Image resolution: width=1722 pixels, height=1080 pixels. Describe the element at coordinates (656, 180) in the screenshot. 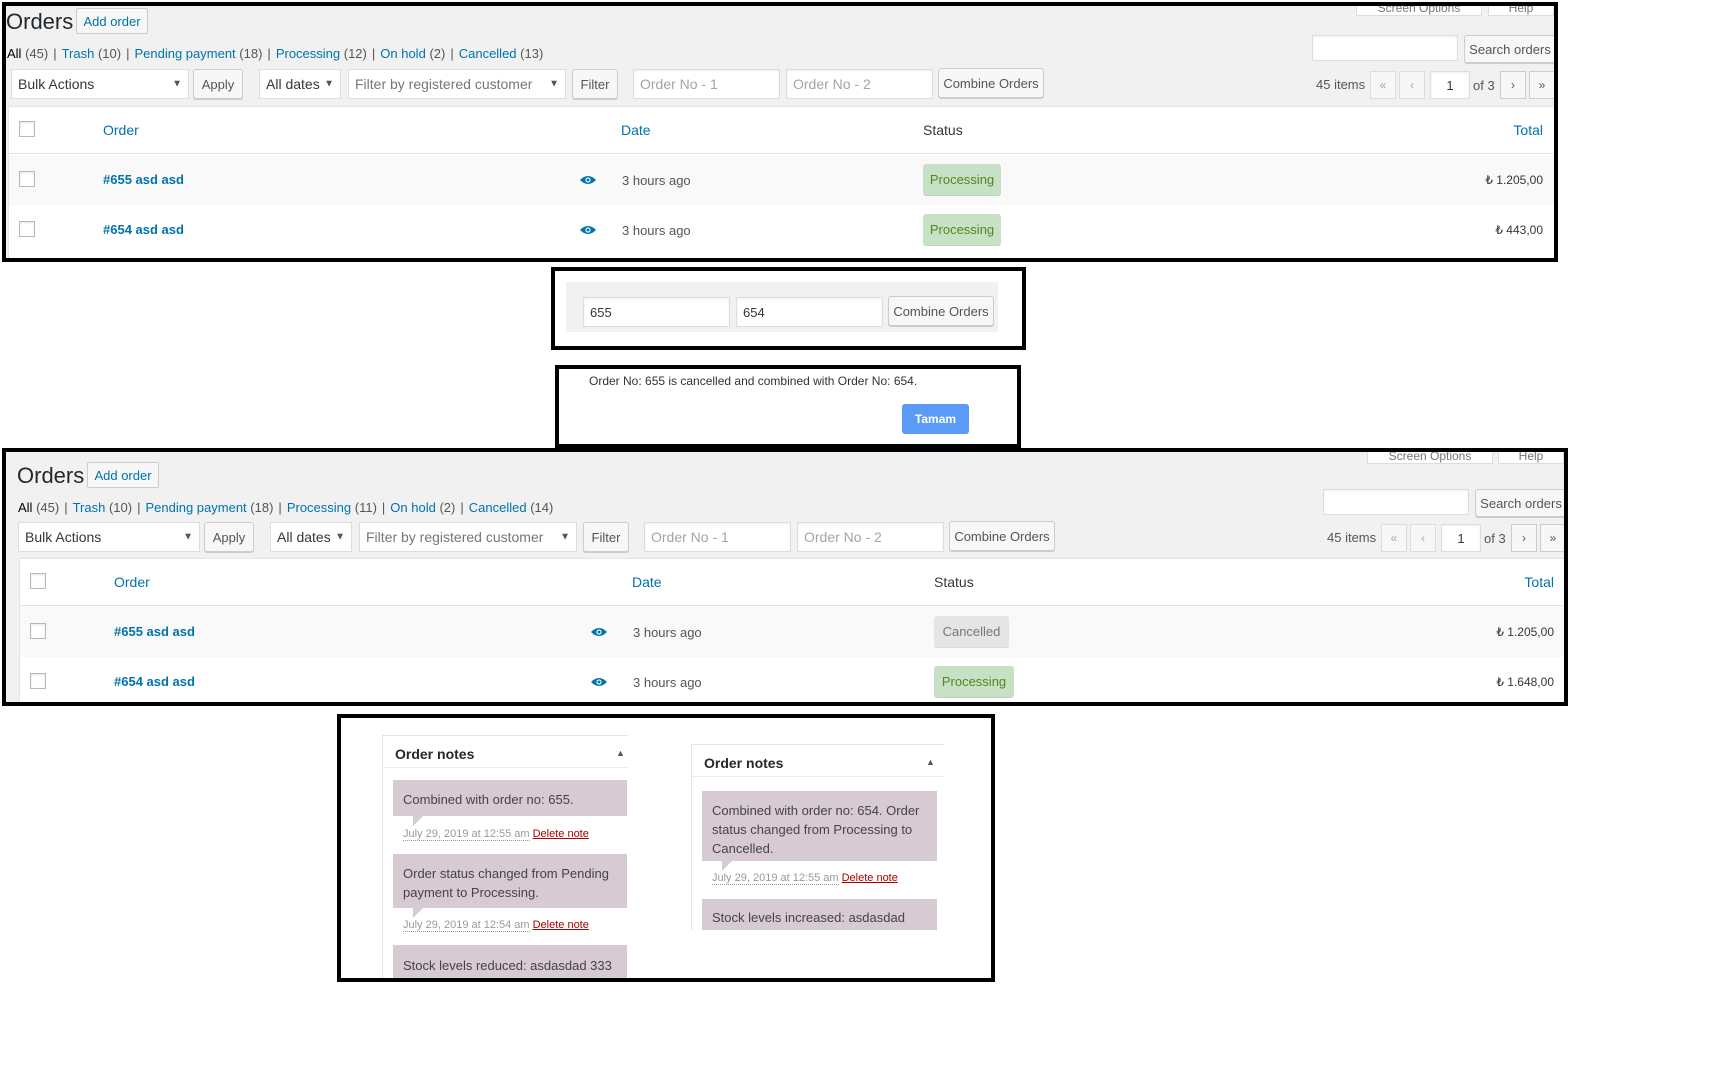

I see `order-date: 3 hours ago` at that location.